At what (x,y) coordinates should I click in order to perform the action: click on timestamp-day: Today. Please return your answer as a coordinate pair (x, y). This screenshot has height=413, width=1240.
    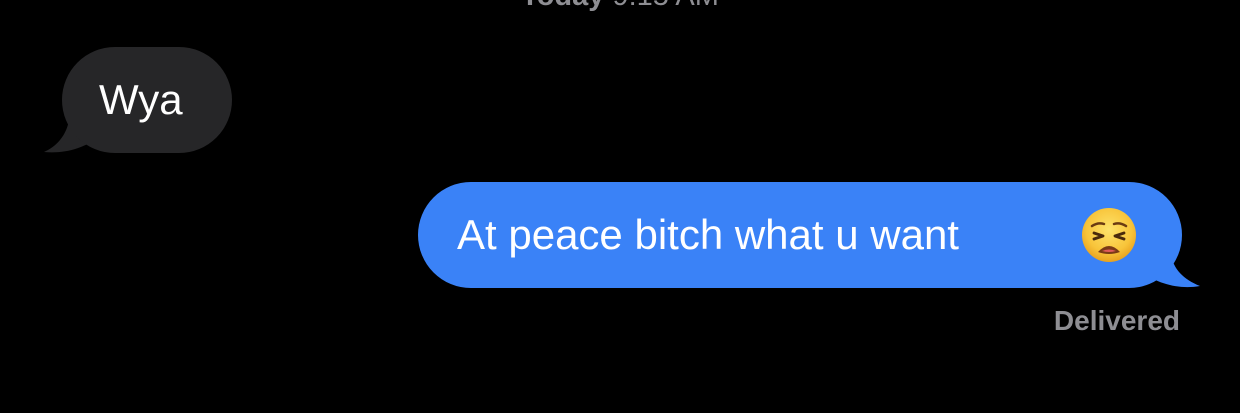
    Looking at the image, I should click on (562, 6).